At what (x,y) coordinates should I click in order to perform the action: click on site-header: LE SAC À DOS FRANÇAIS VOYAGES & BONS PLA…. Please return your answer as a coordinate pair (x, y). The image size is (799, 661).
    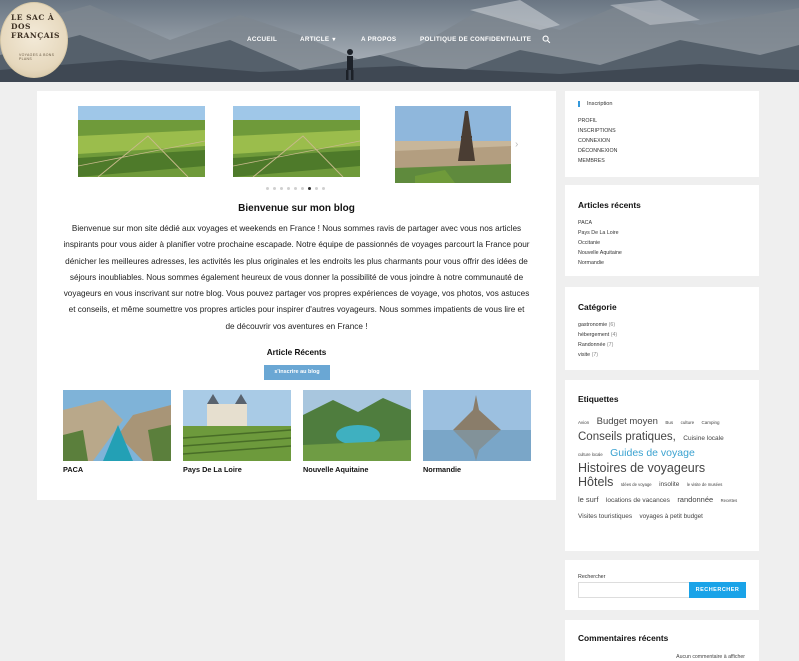
    Looking at the image, I should click on (399, 41).